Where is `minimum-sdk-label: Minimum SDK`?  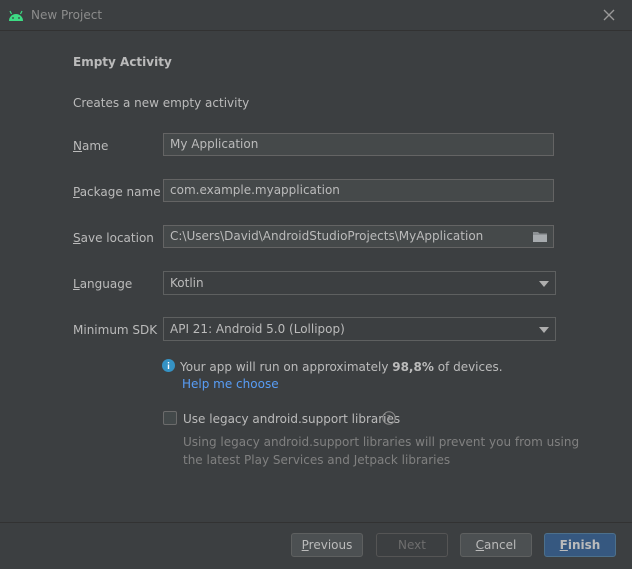 minimum-sdk-label: Minimum SDK is located at coordinates (115, 330).